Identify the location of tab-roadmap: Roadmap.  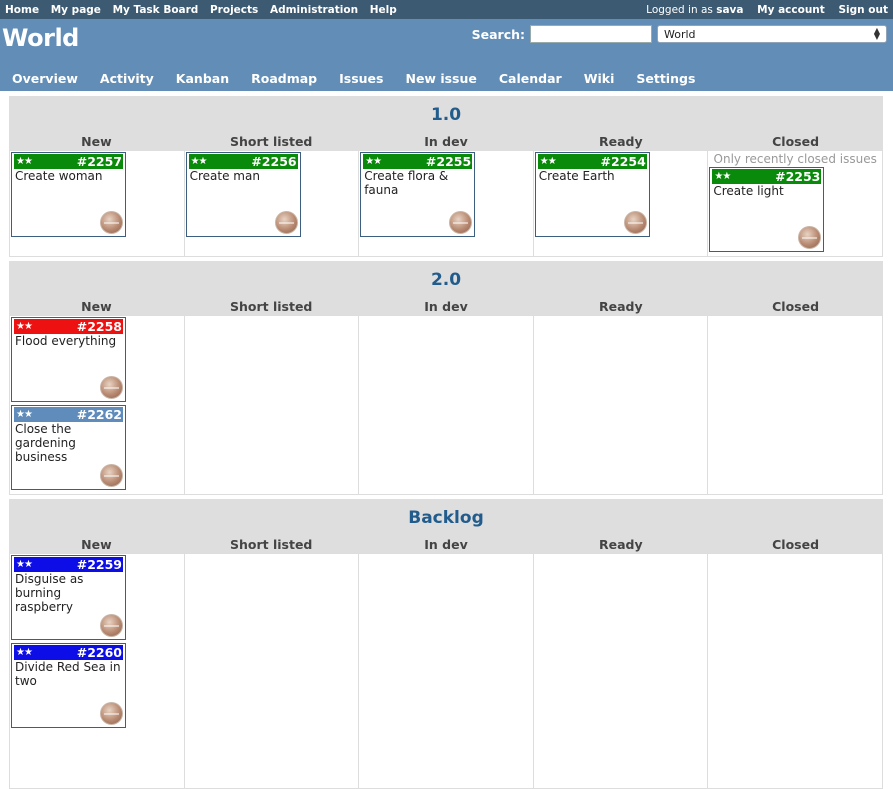
(284, 78).